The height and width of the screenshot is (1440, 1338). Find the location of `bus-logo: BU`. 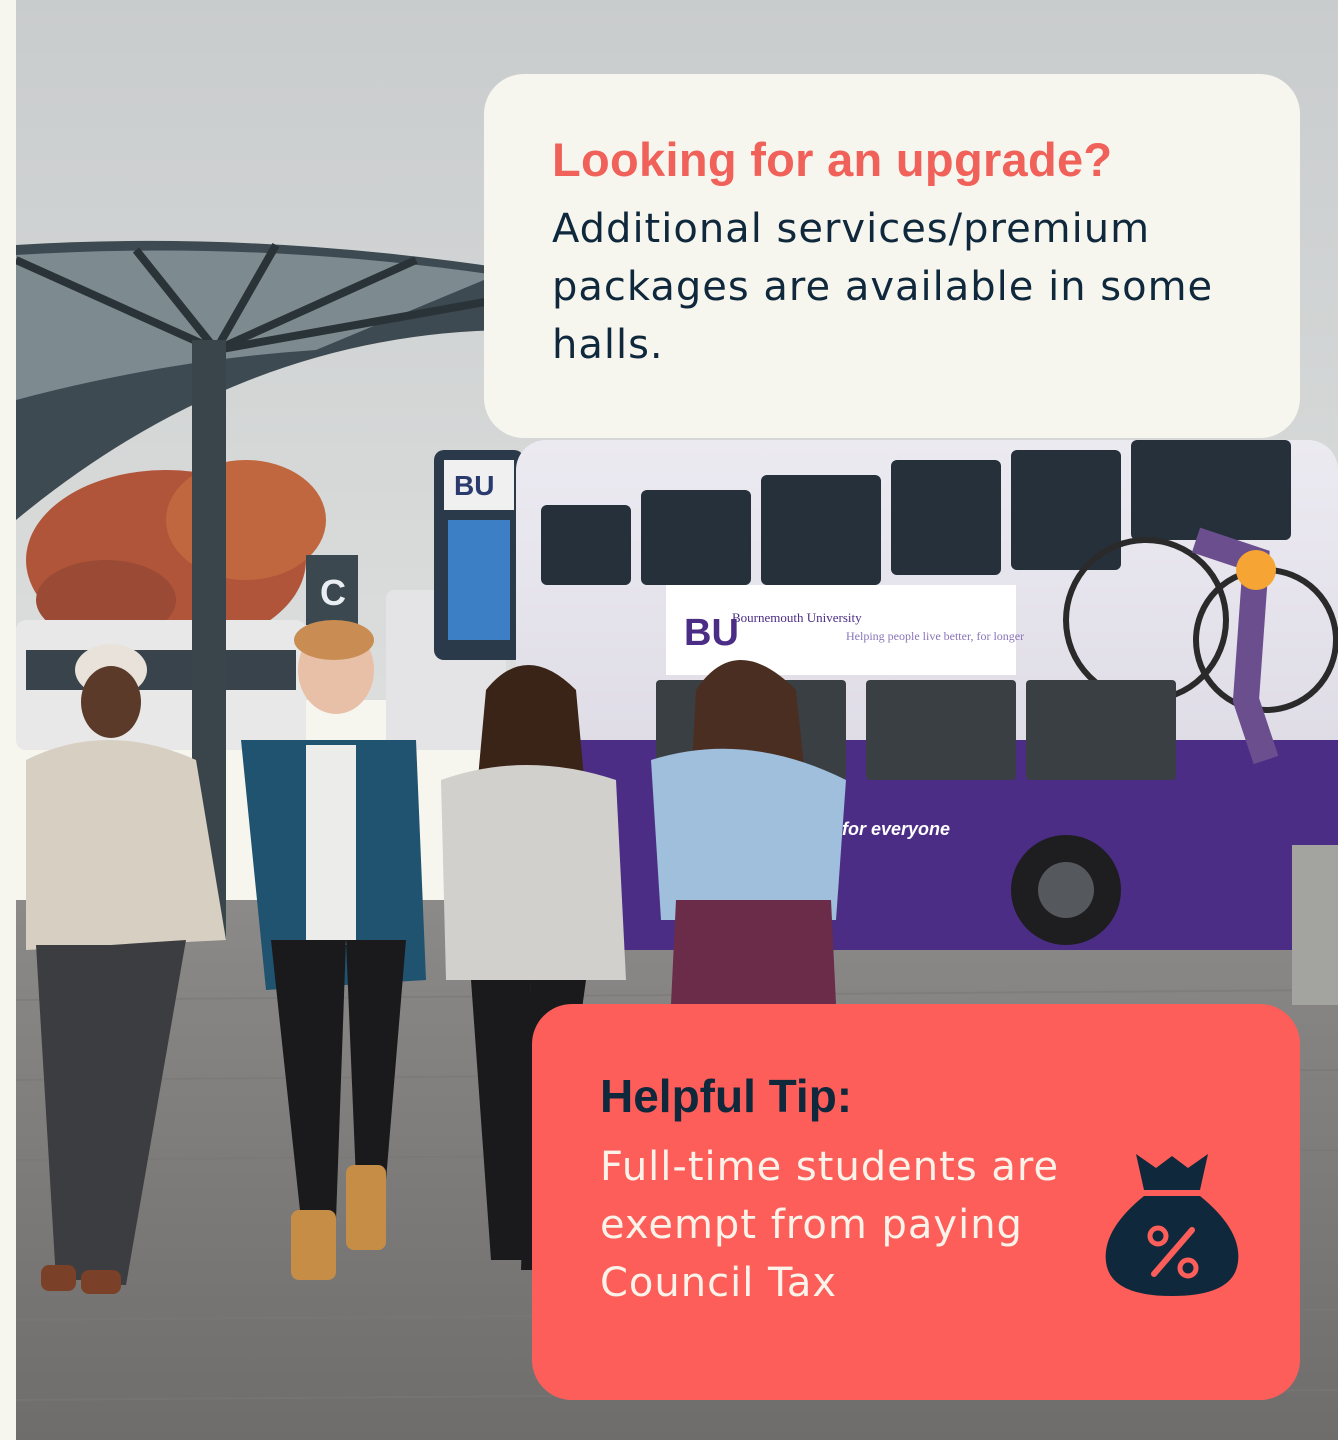

bus-logo: BU is located at coordinates (711, 633).